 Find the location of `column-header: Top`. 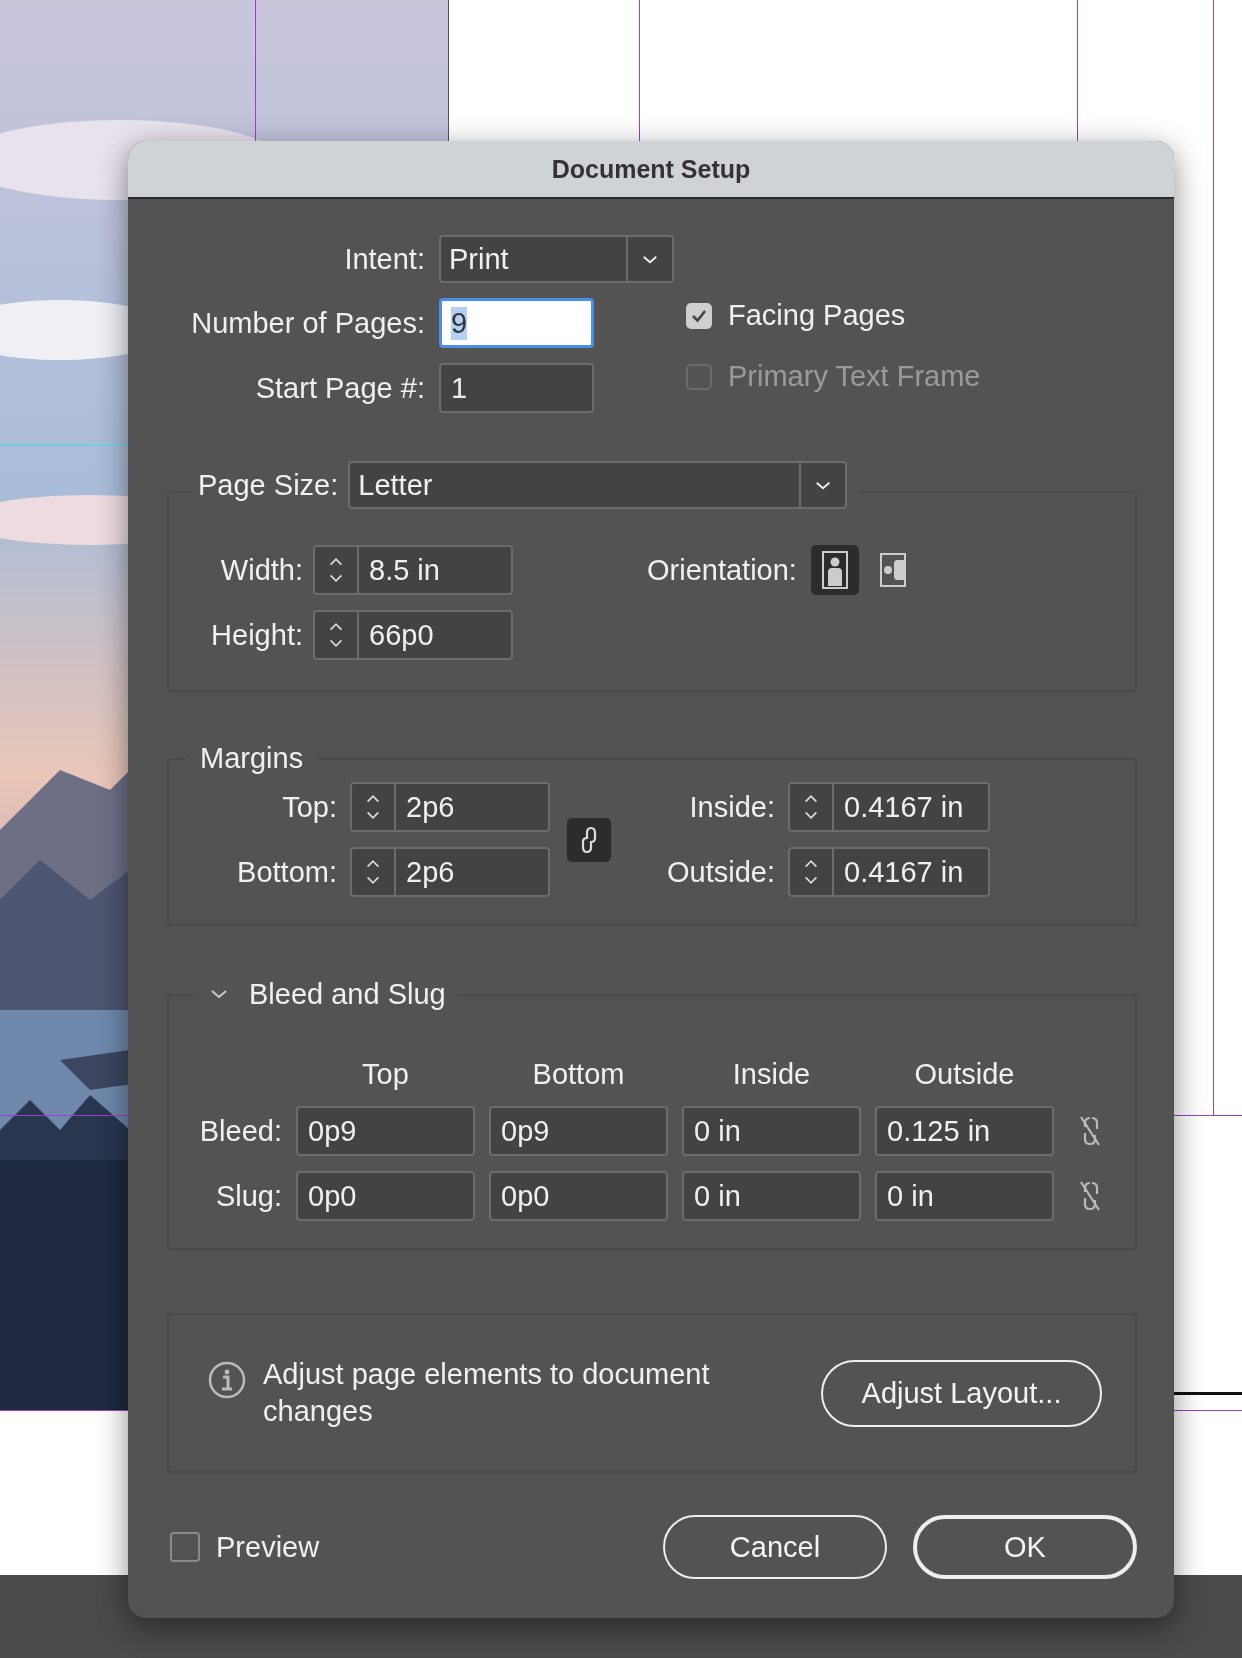

column-header: Top is located at coordinates (385, 1074).